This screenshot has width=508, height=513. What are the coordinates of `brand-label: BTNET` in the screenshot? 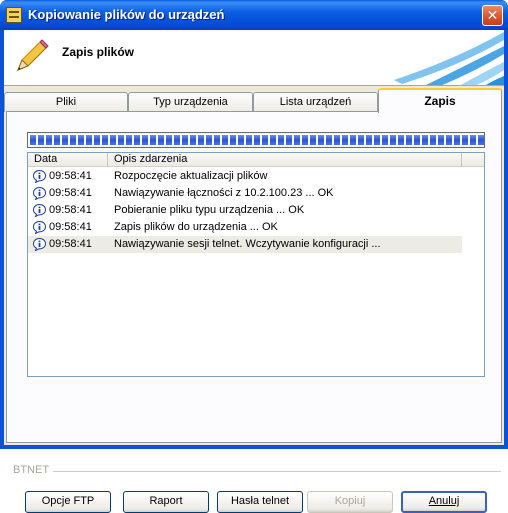 It's located at (31, 470).